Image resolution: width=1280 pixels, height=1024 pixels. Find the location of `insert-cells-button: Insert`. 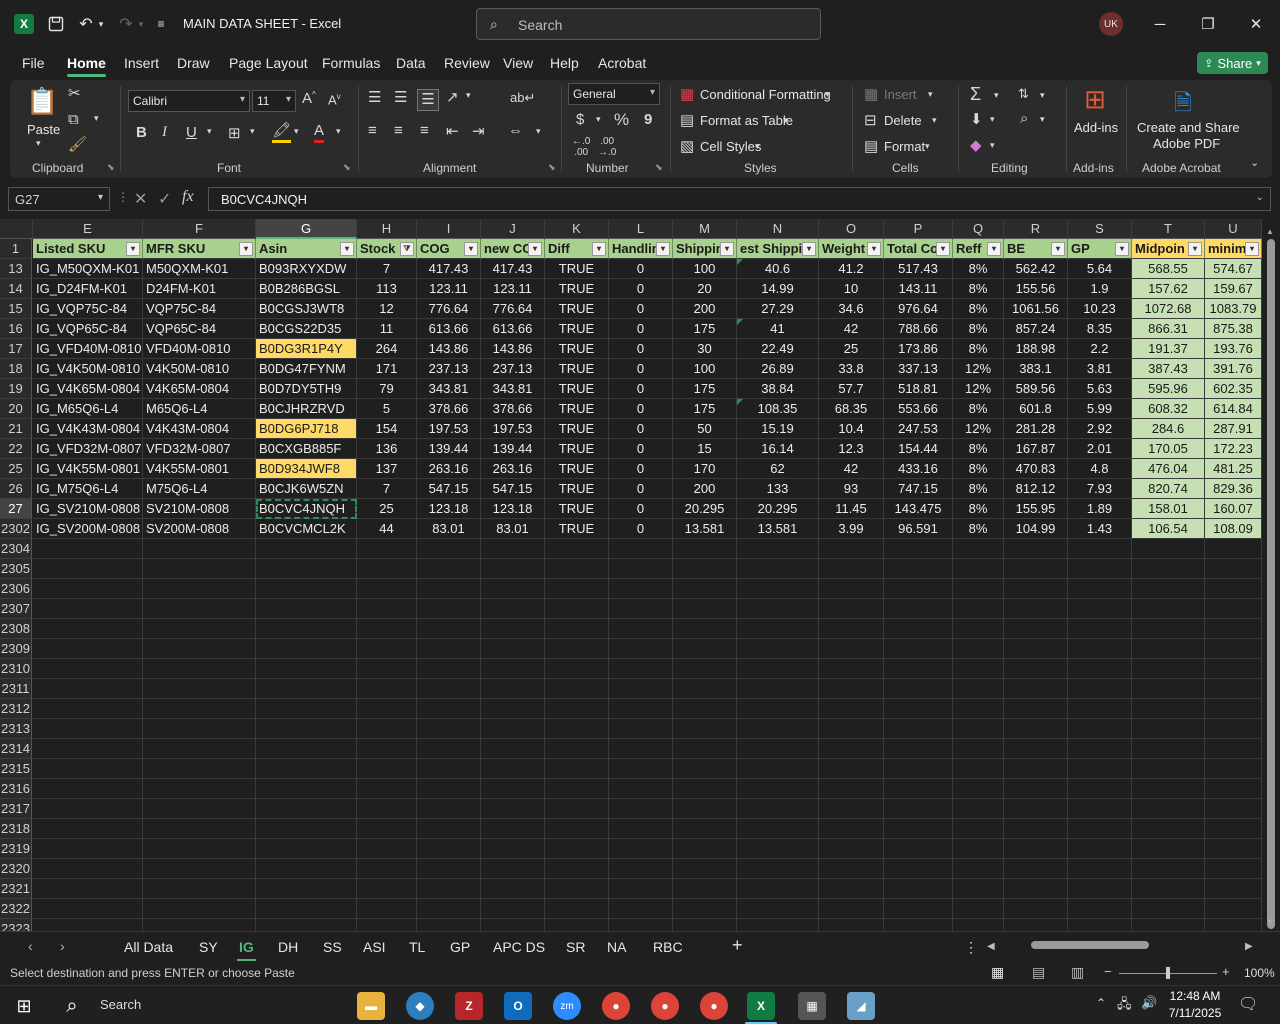

insert-cells-button: Insert is located at coordinates (900, 94).